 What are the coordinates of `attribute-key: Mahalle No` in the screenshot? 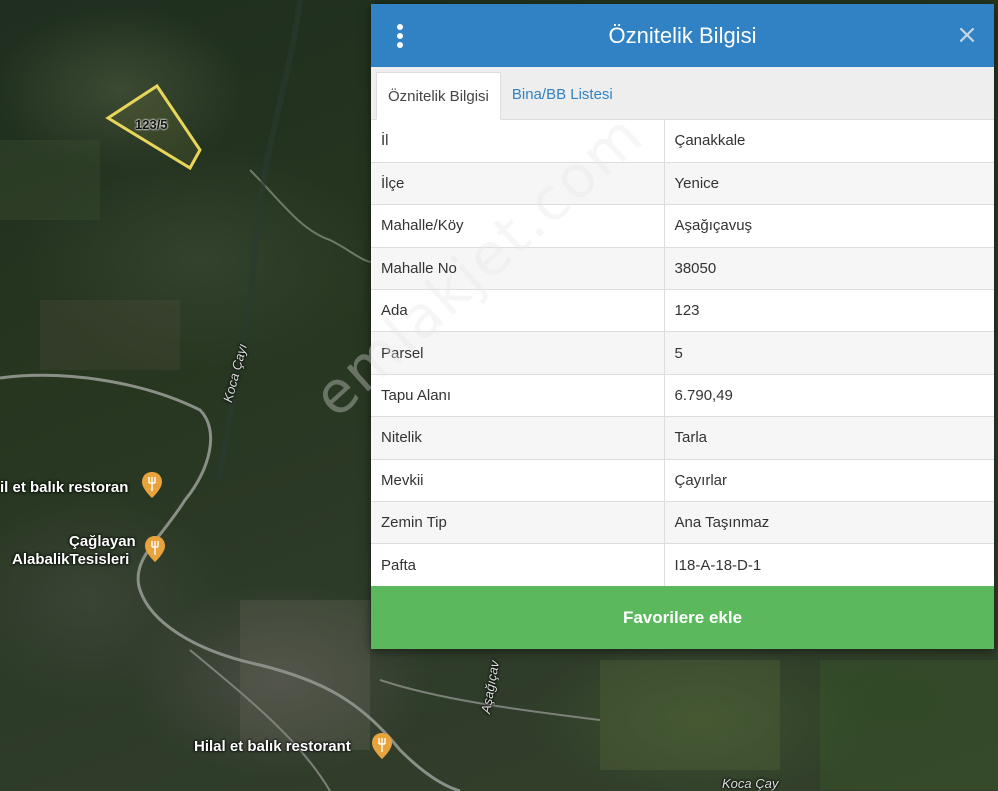 It's located at (518, 268).